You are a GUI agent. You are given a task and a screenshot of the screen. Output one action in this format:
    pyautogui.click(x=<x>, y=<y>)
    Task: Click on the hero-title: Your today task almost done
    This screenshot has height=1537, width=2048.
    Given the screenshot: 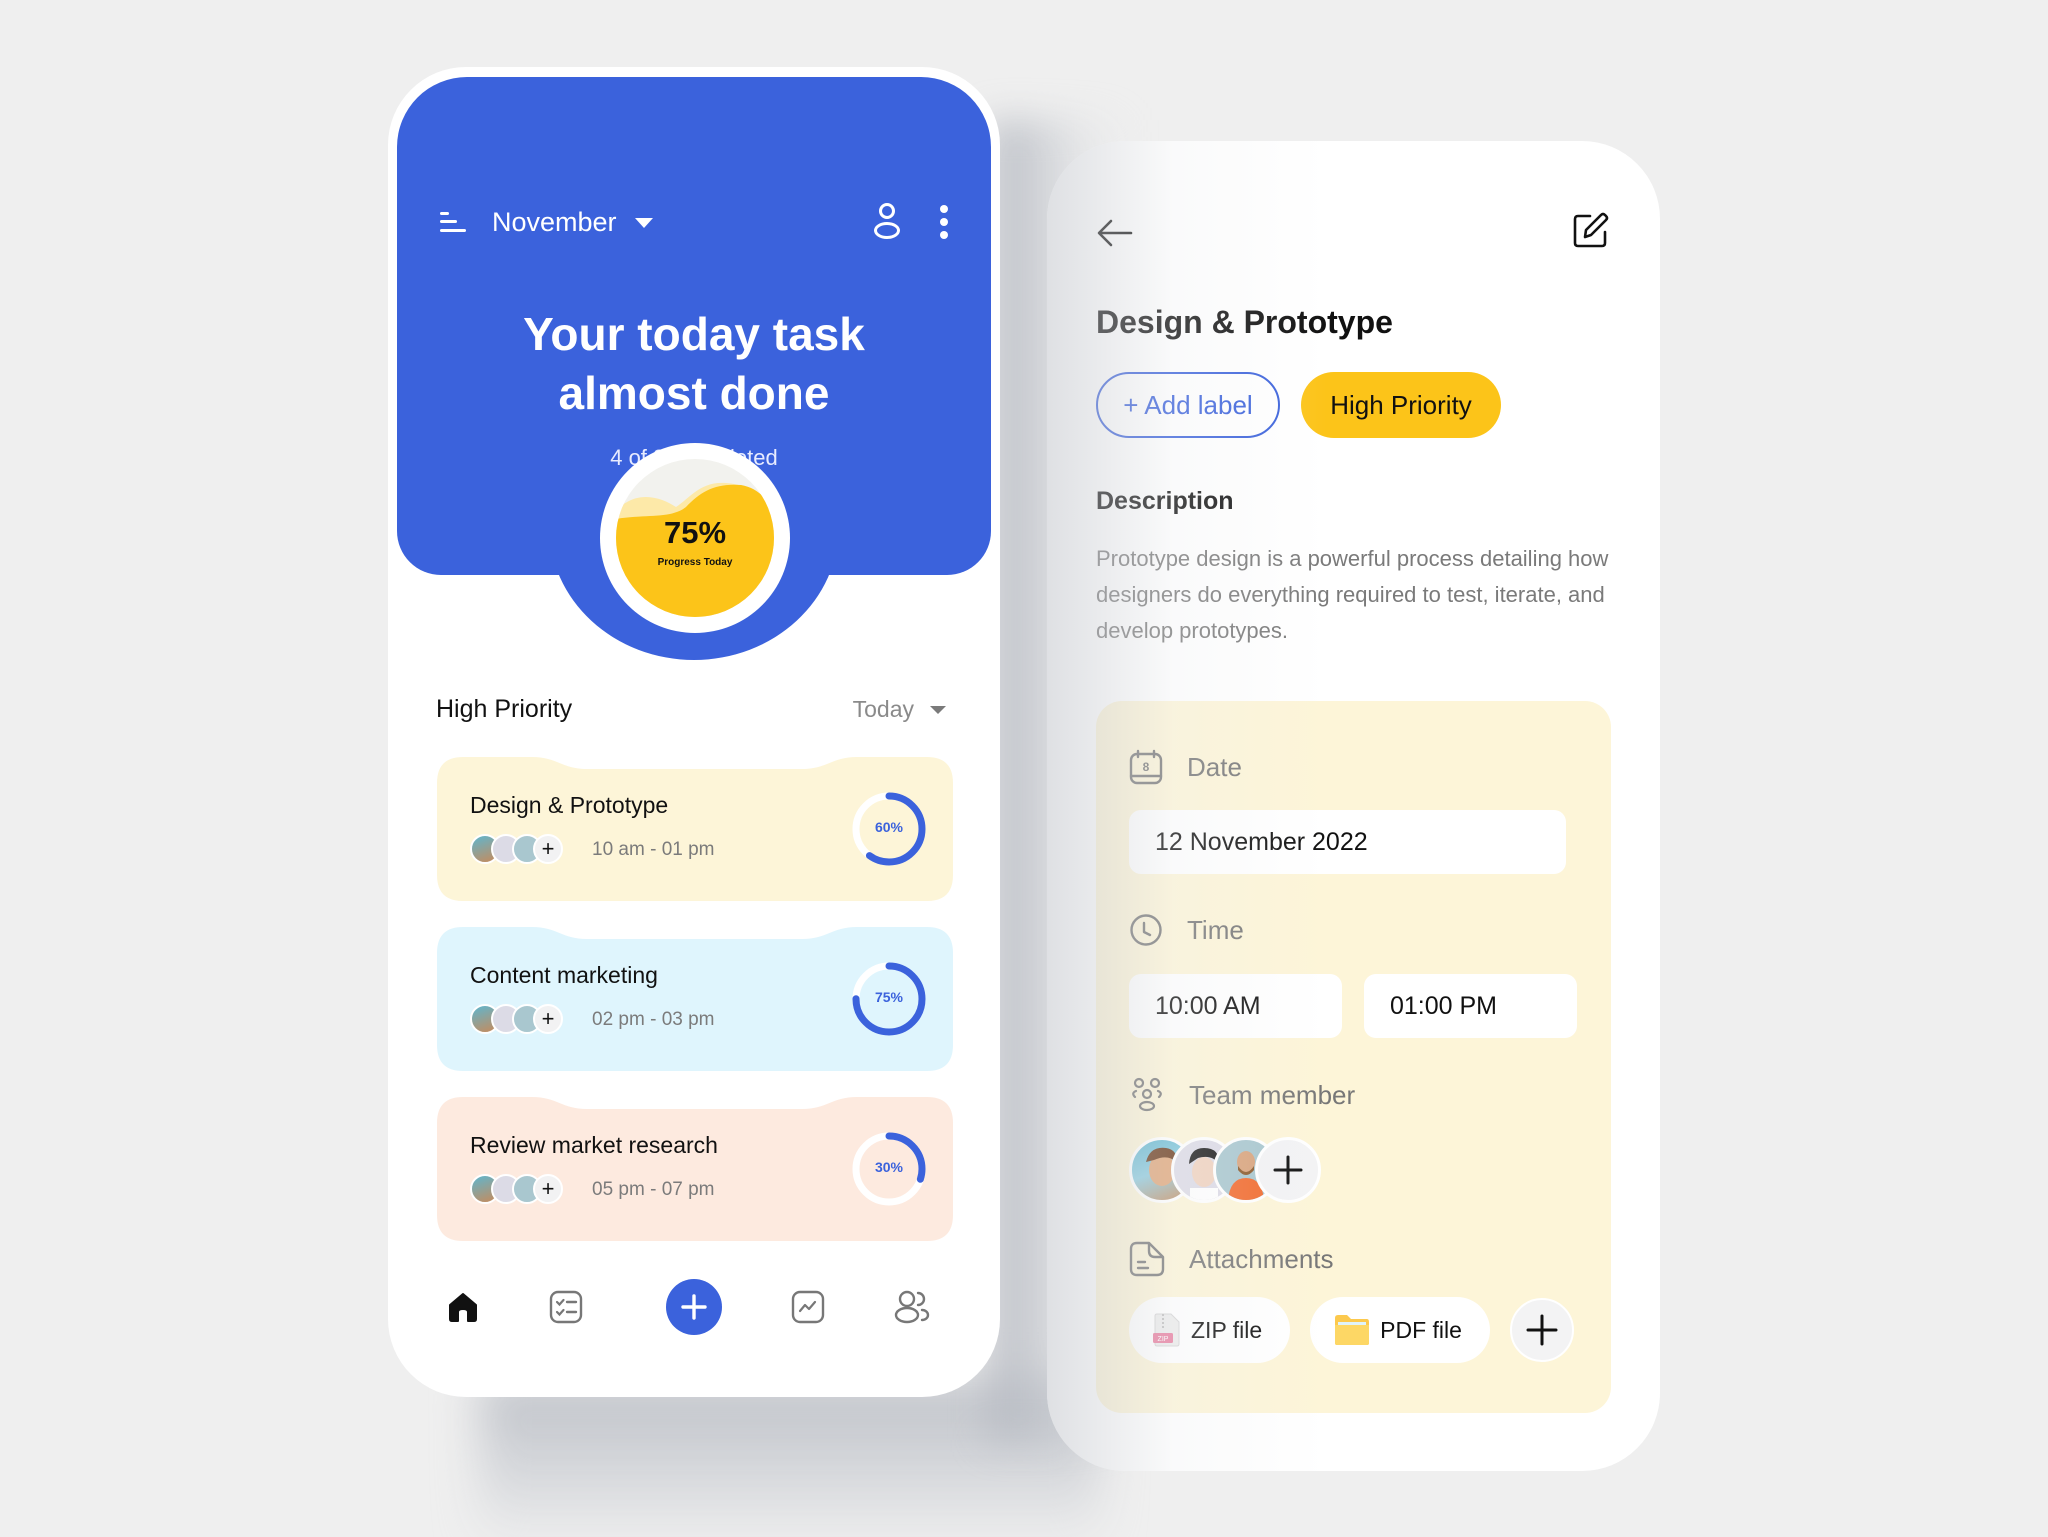 What is the action you would take?
    pyautogui.click(x=694, y=363)
    